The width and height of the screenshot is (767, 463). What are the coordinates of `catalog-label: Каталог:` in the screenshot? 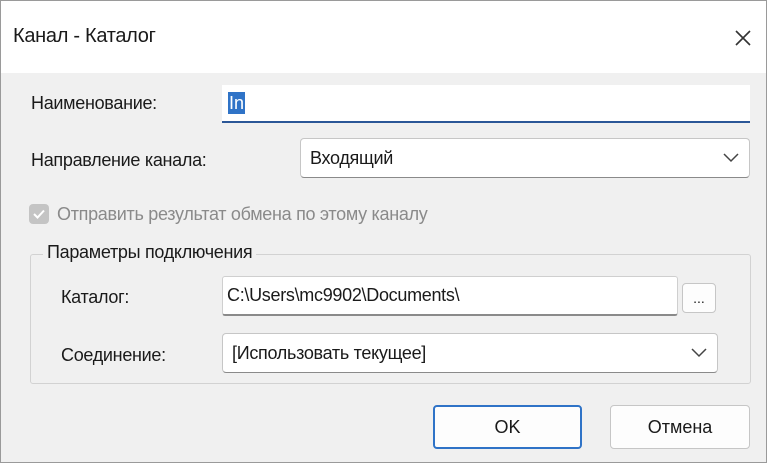 It's located at (95, 297).